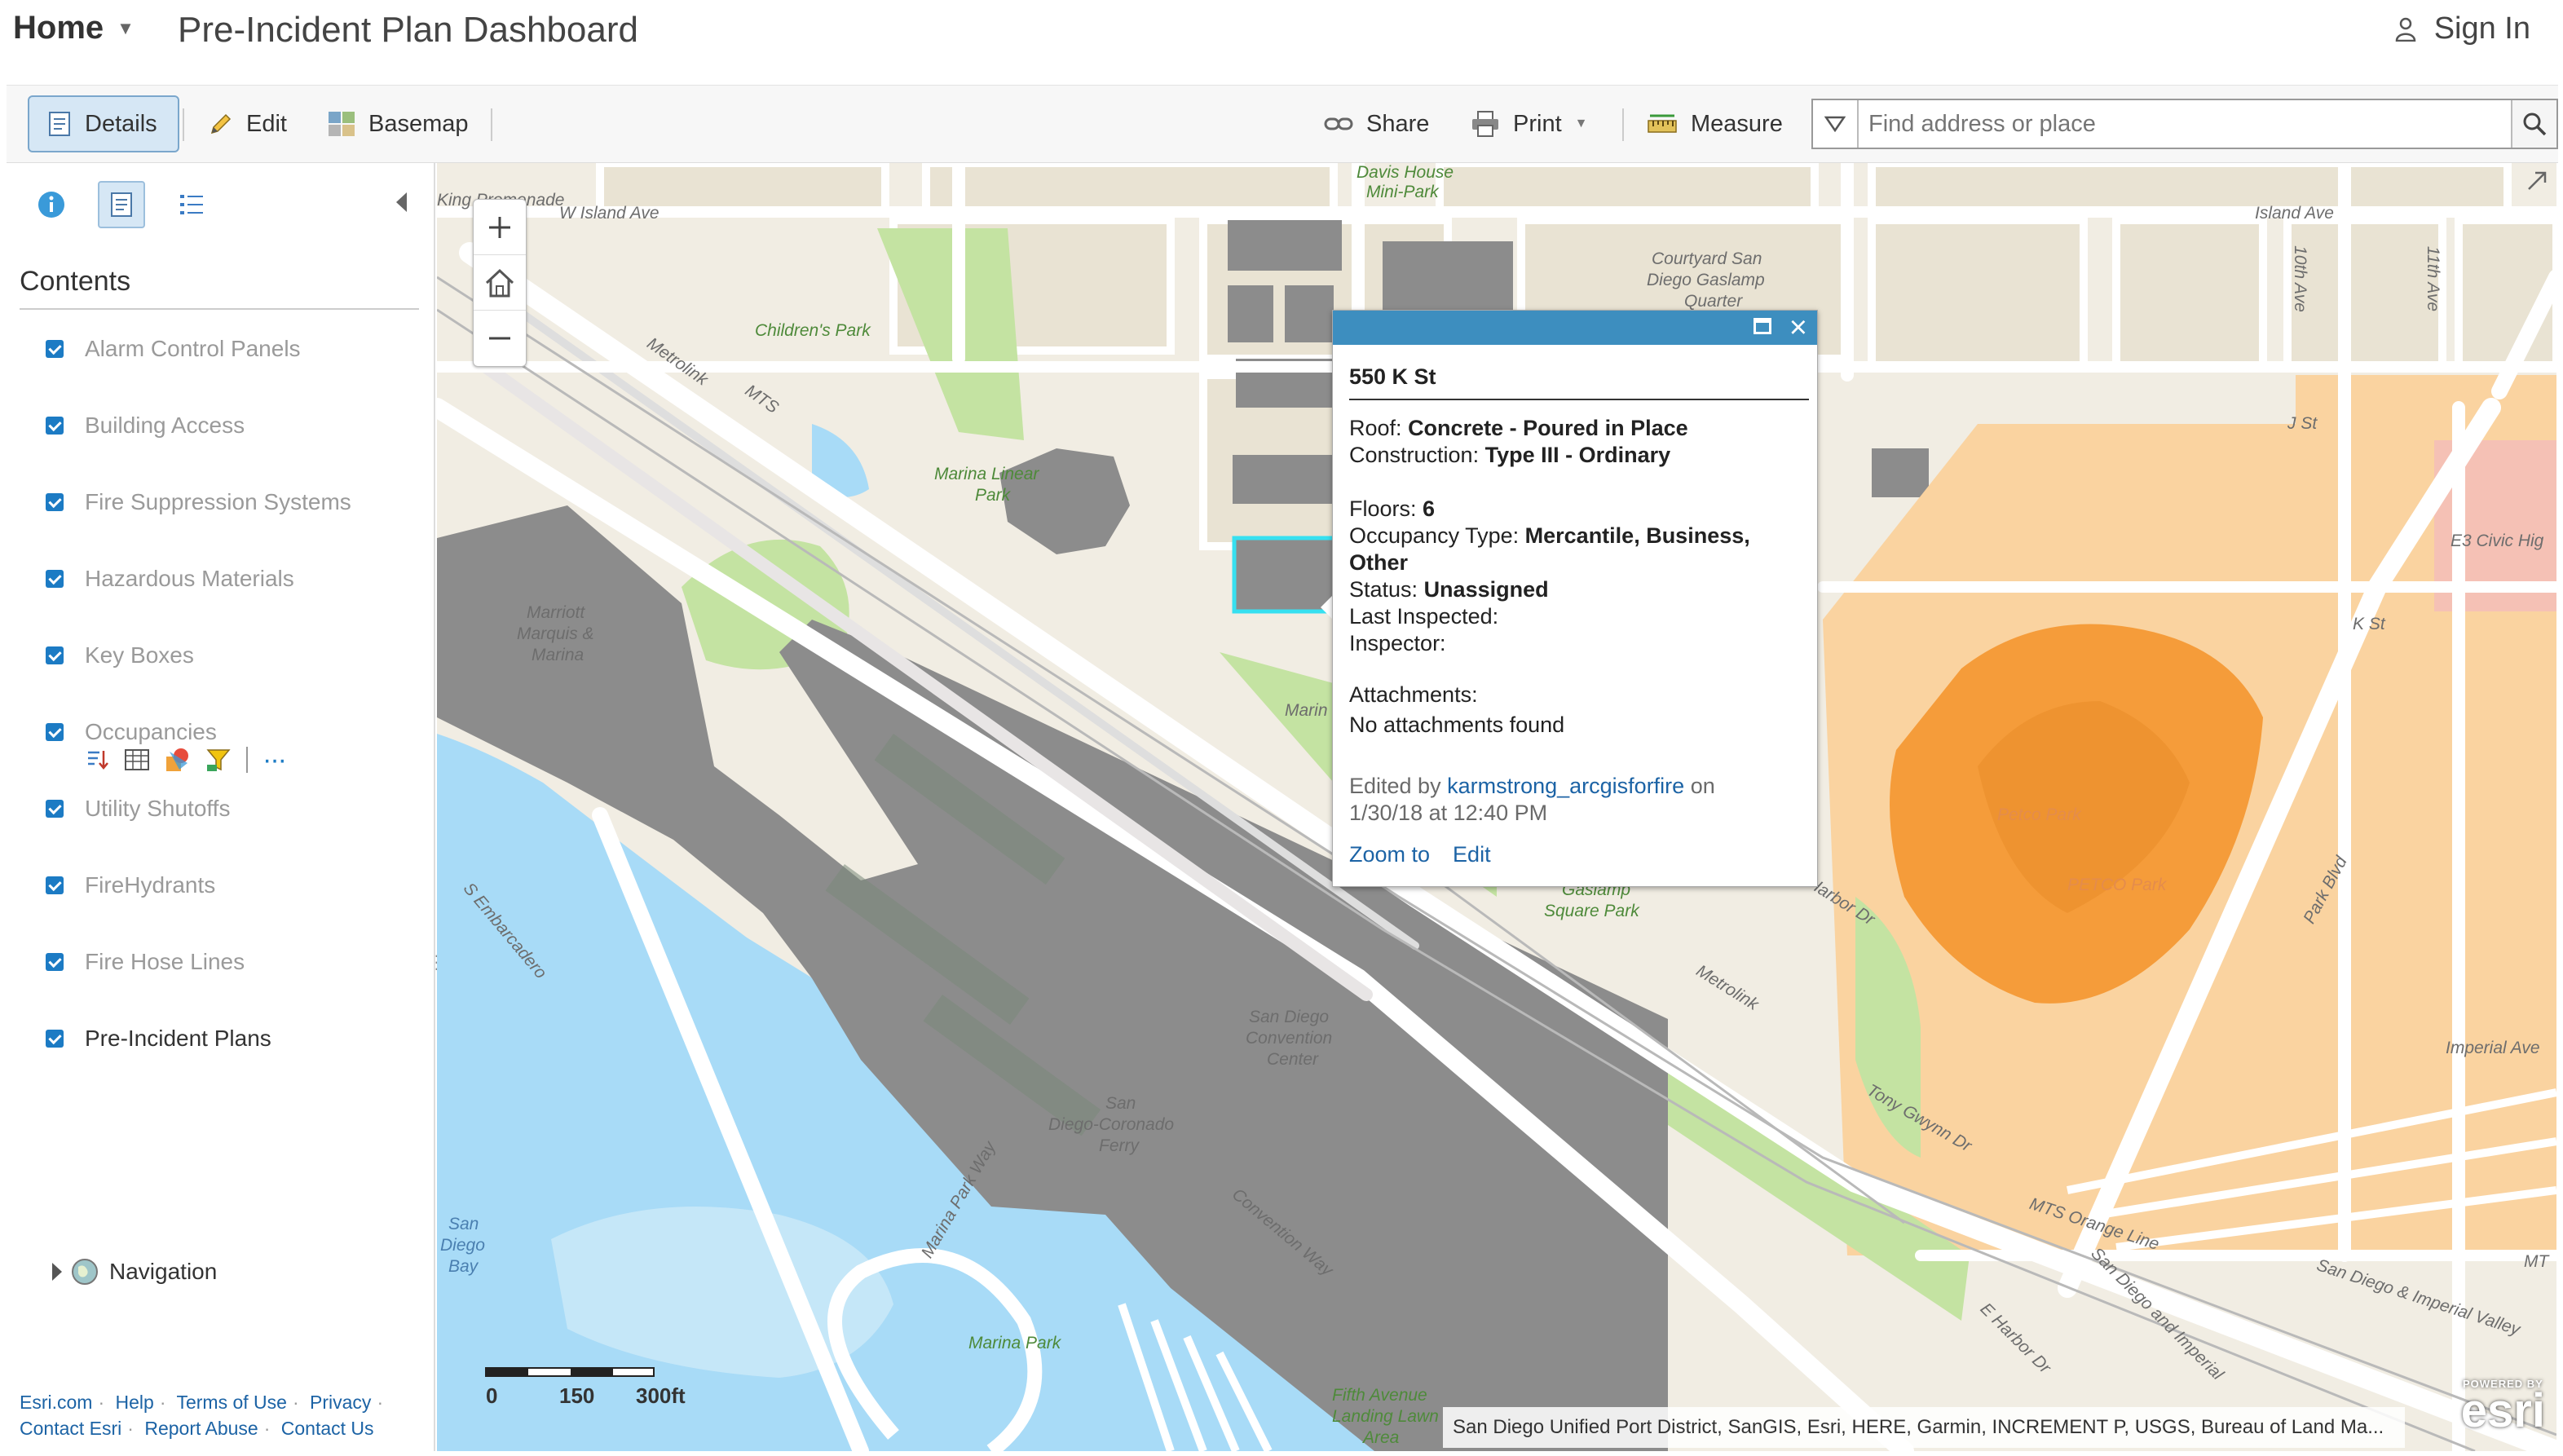 Image resolution: width=2563 pixels, height=1456 pixels. Describe the element at coordinates (122, 205) in the screenshot. I see `contents-tab` at that location.